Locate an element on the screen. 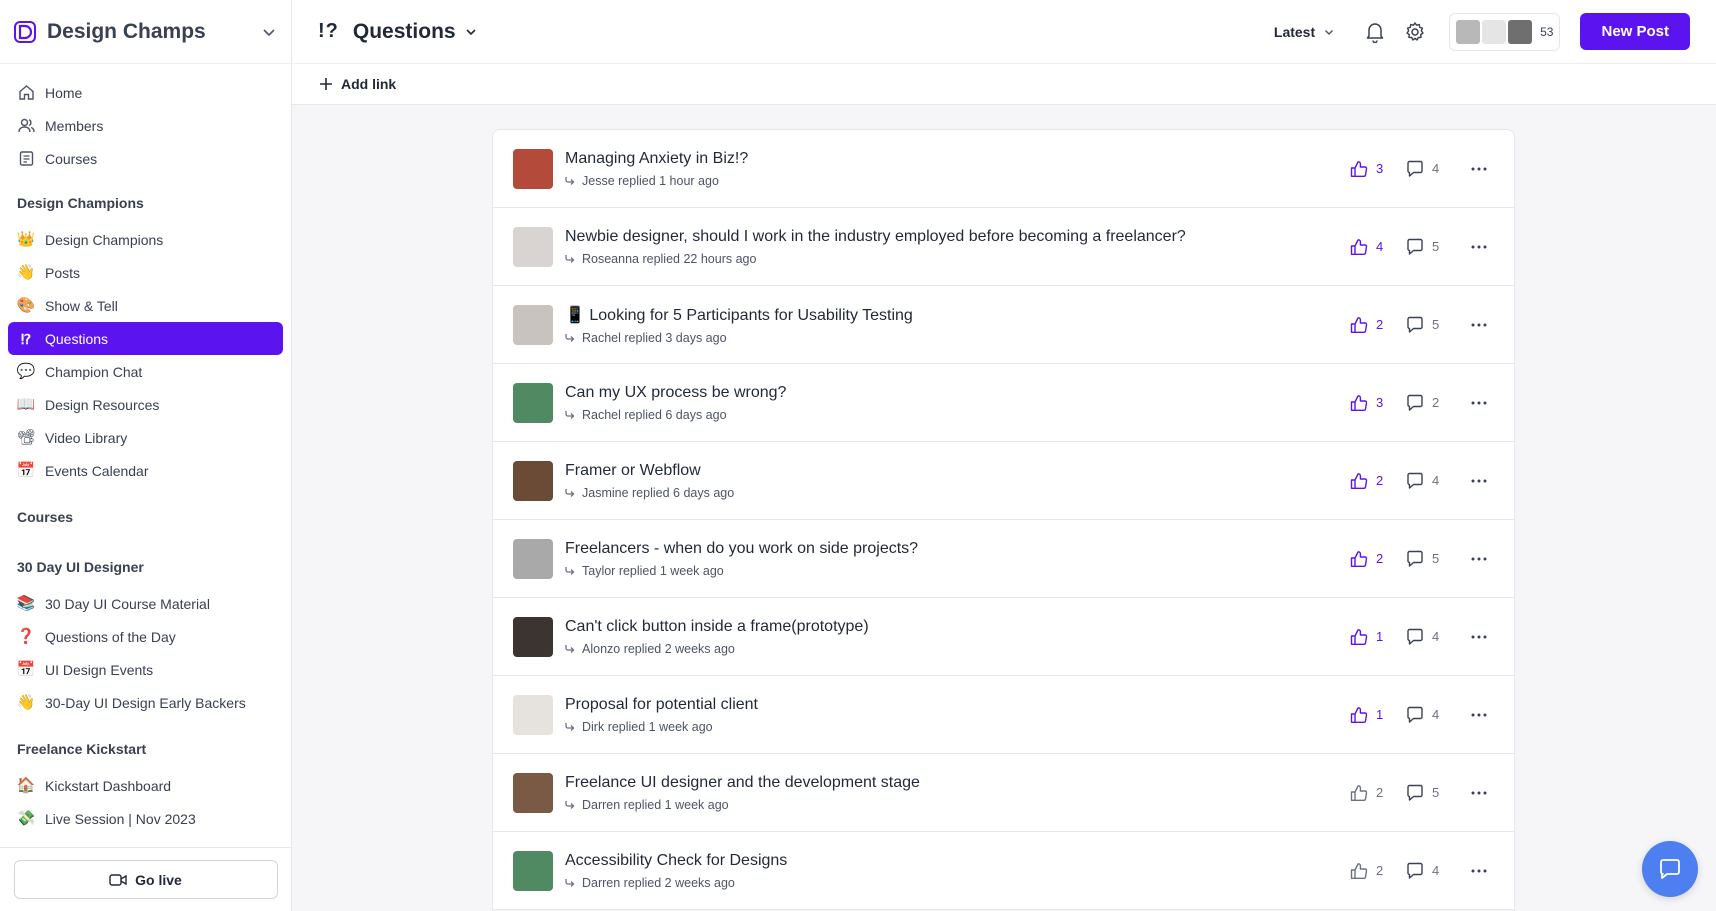 The image size is (1716, 911). settings-button is located at coordinates (1415, 32).